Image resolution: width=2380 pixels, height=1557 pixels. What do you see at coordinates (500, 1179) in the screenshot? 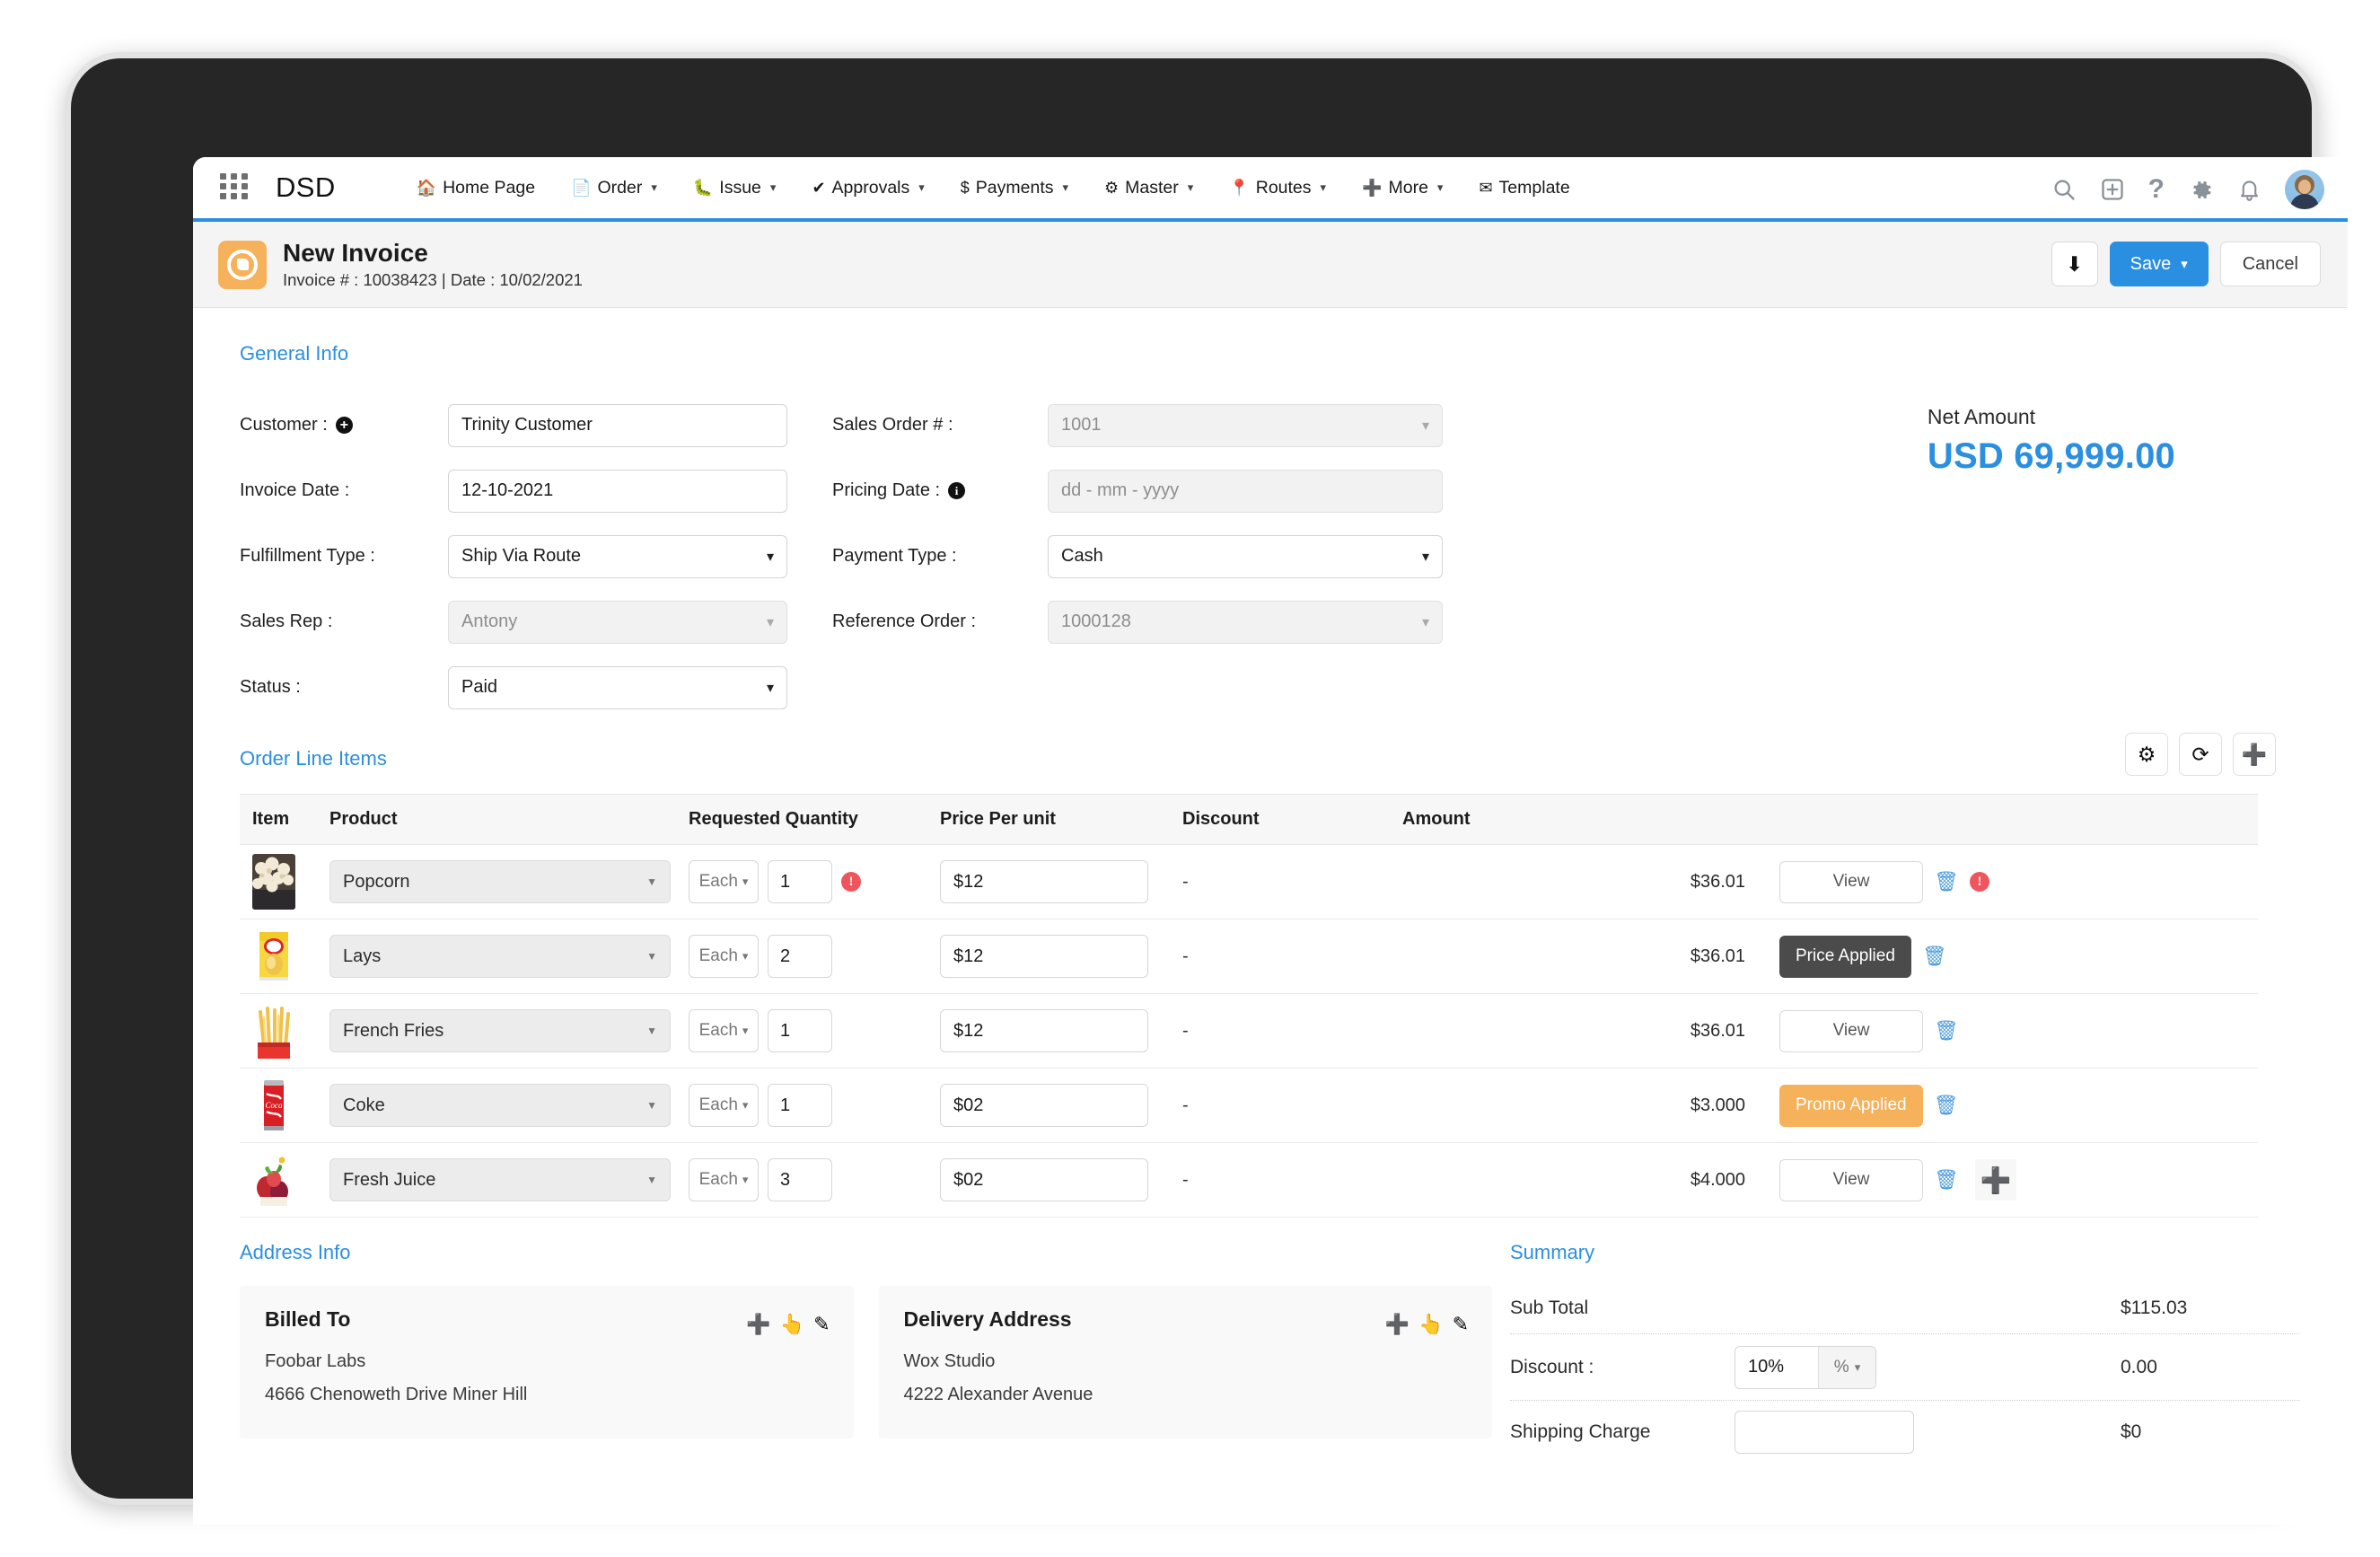
I see `product-select: Fresh Juice ▼` at bounding box center [500, 1179].